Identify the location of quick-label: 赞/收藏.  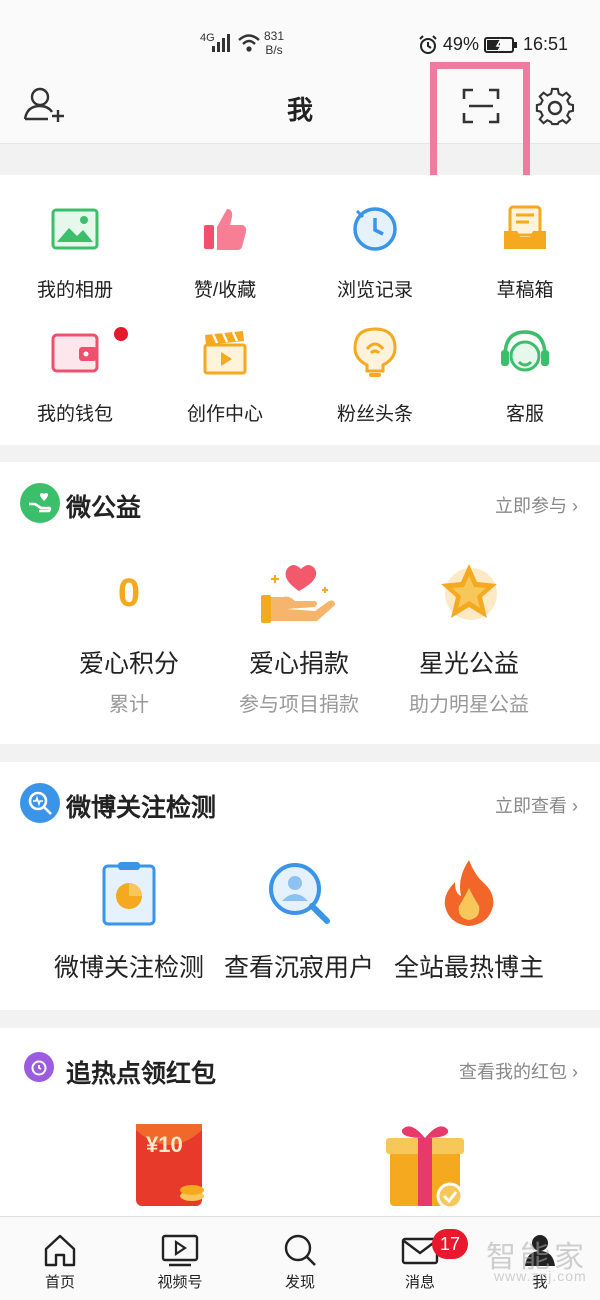
(225, 290).